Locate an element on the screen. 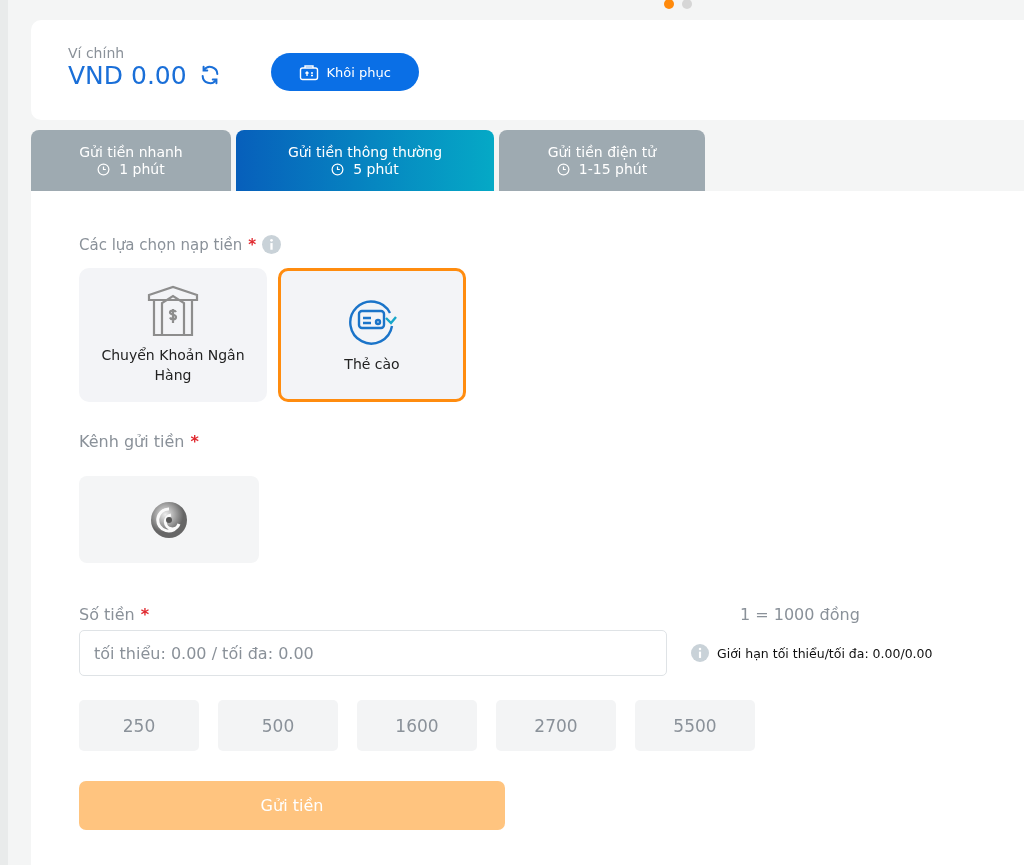  deposit-option: Thẻ cào is located at coordinates (372, 335).